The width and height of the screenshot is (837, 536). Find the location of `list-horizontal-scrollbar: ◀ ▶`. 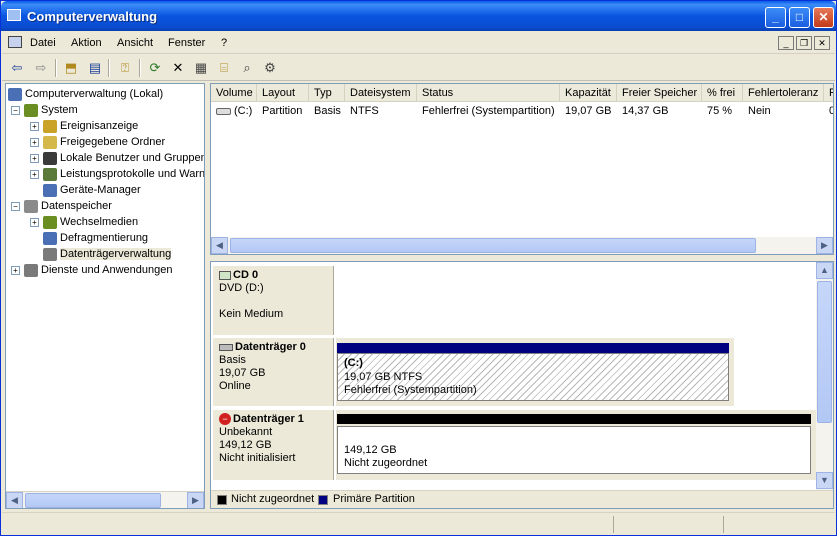

list-horizontal-scrollbar: ◀ ▶ is located at coordinates (522, 245).